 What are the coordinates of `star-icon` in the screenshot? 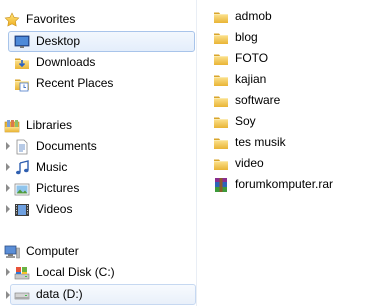 It's located at (12, 19).